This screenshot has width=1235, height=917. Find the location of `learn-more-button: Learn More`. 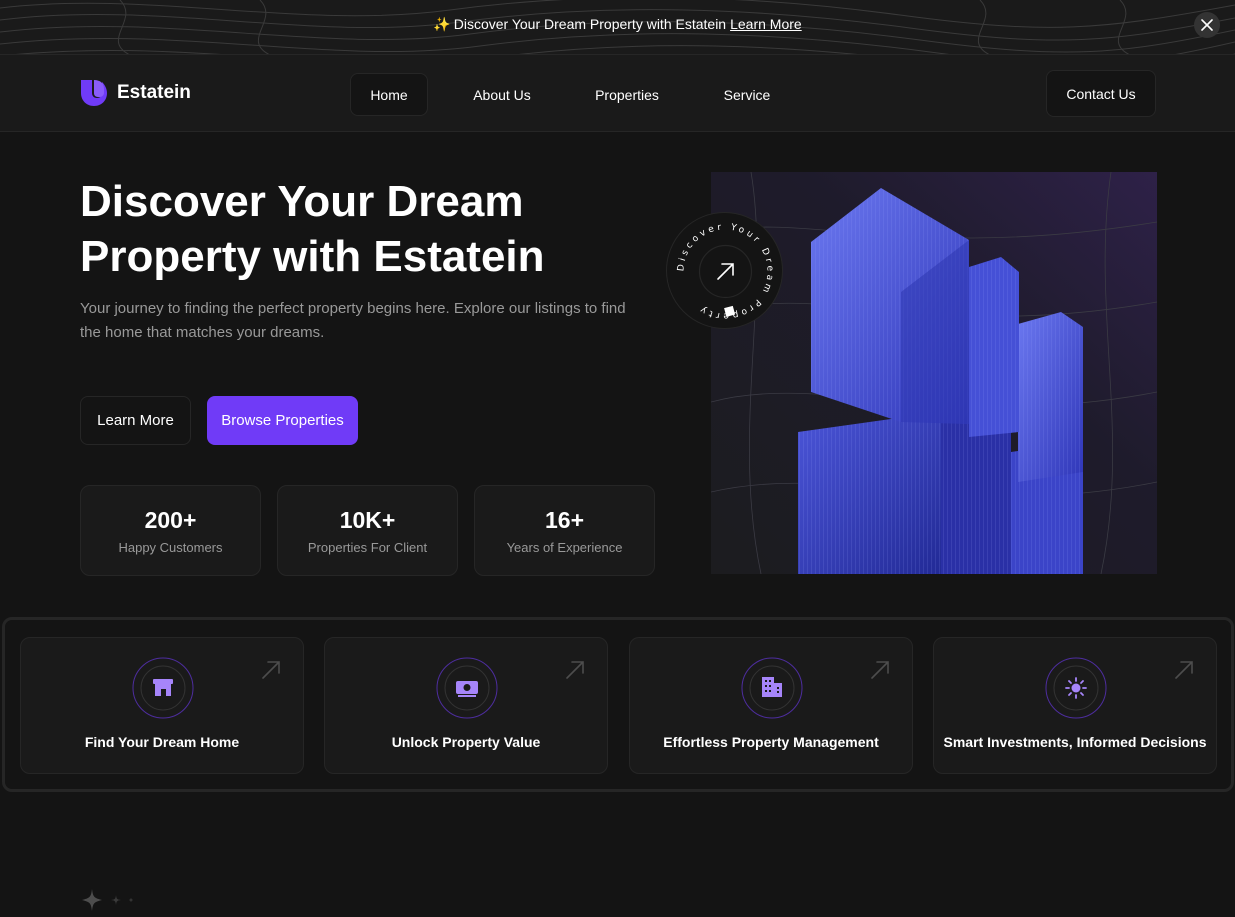

learn-more-button: Learn More is located at coordinates (135, 420).